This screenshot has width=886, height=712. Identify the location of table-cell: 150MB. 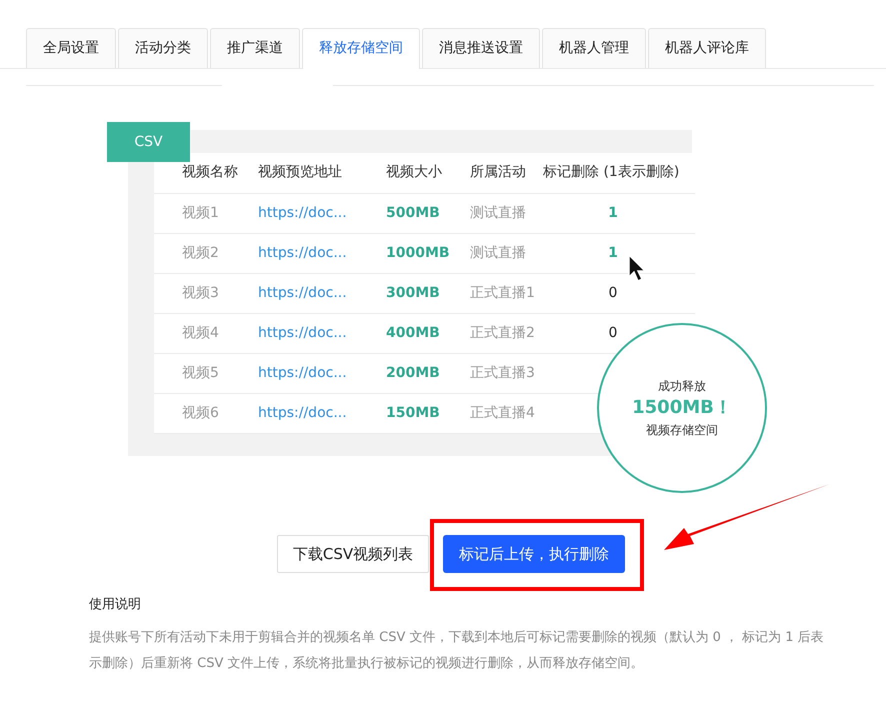
(428, 413).